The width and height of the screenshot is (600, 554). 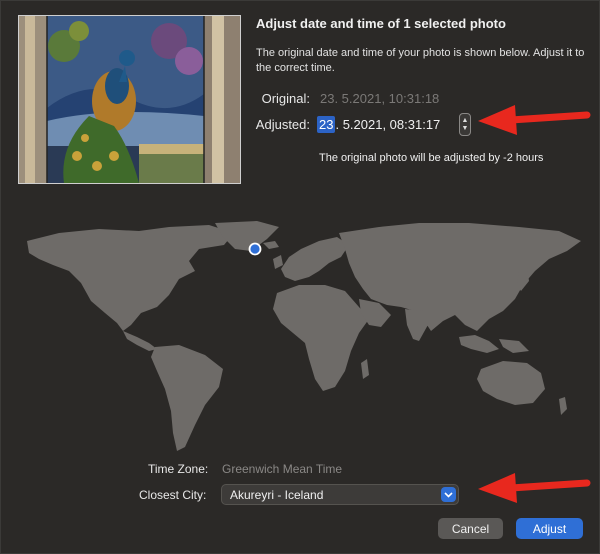 I want to click on original-datetime: 23. 5.2021, 10:31:18, so click(x=380, y=98).